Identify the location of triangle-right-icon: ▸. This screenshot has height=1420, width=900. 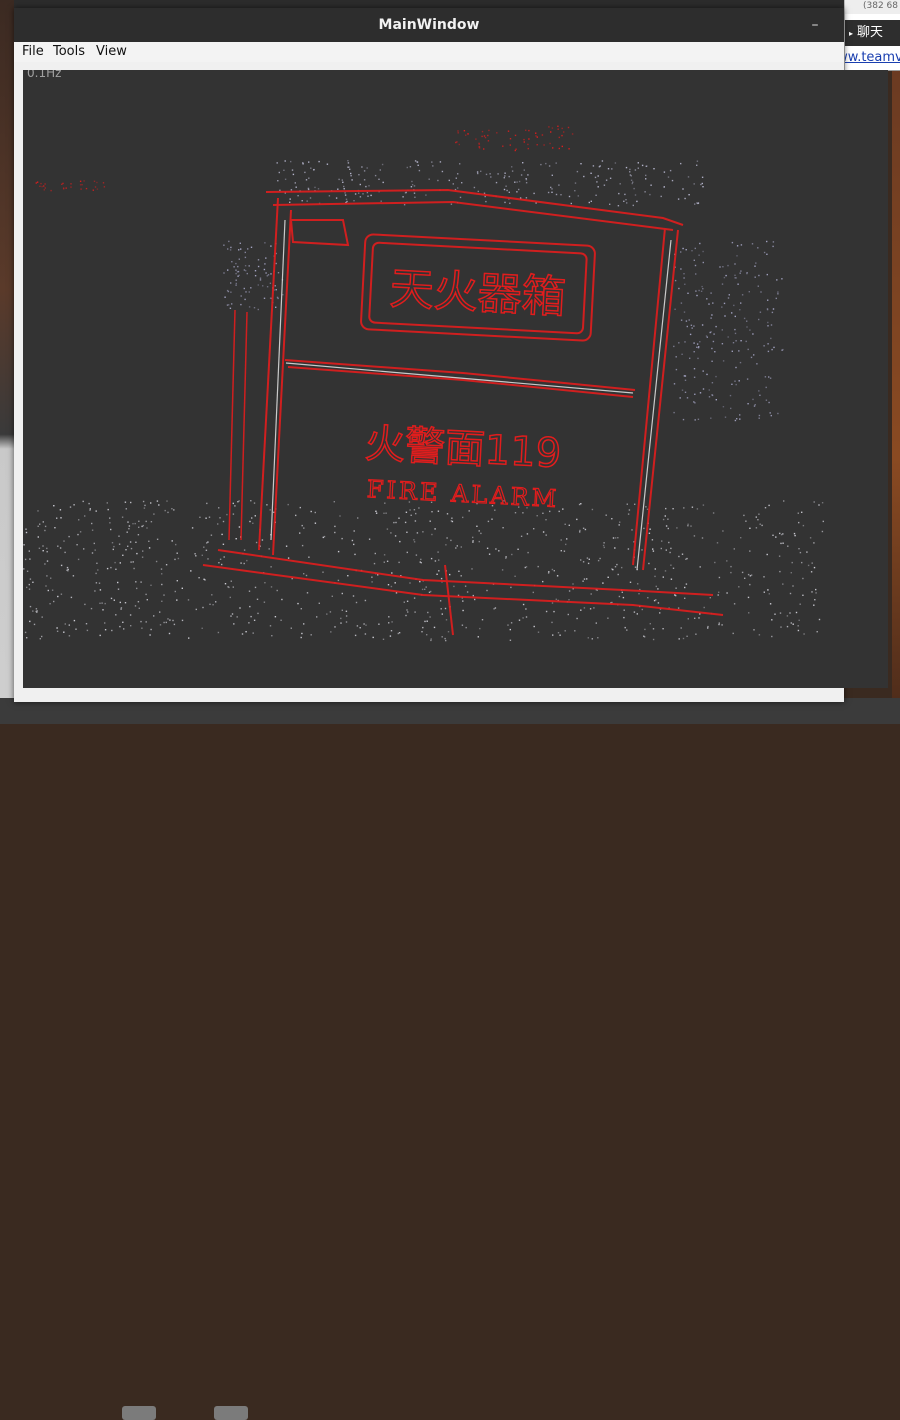
(851, 33).